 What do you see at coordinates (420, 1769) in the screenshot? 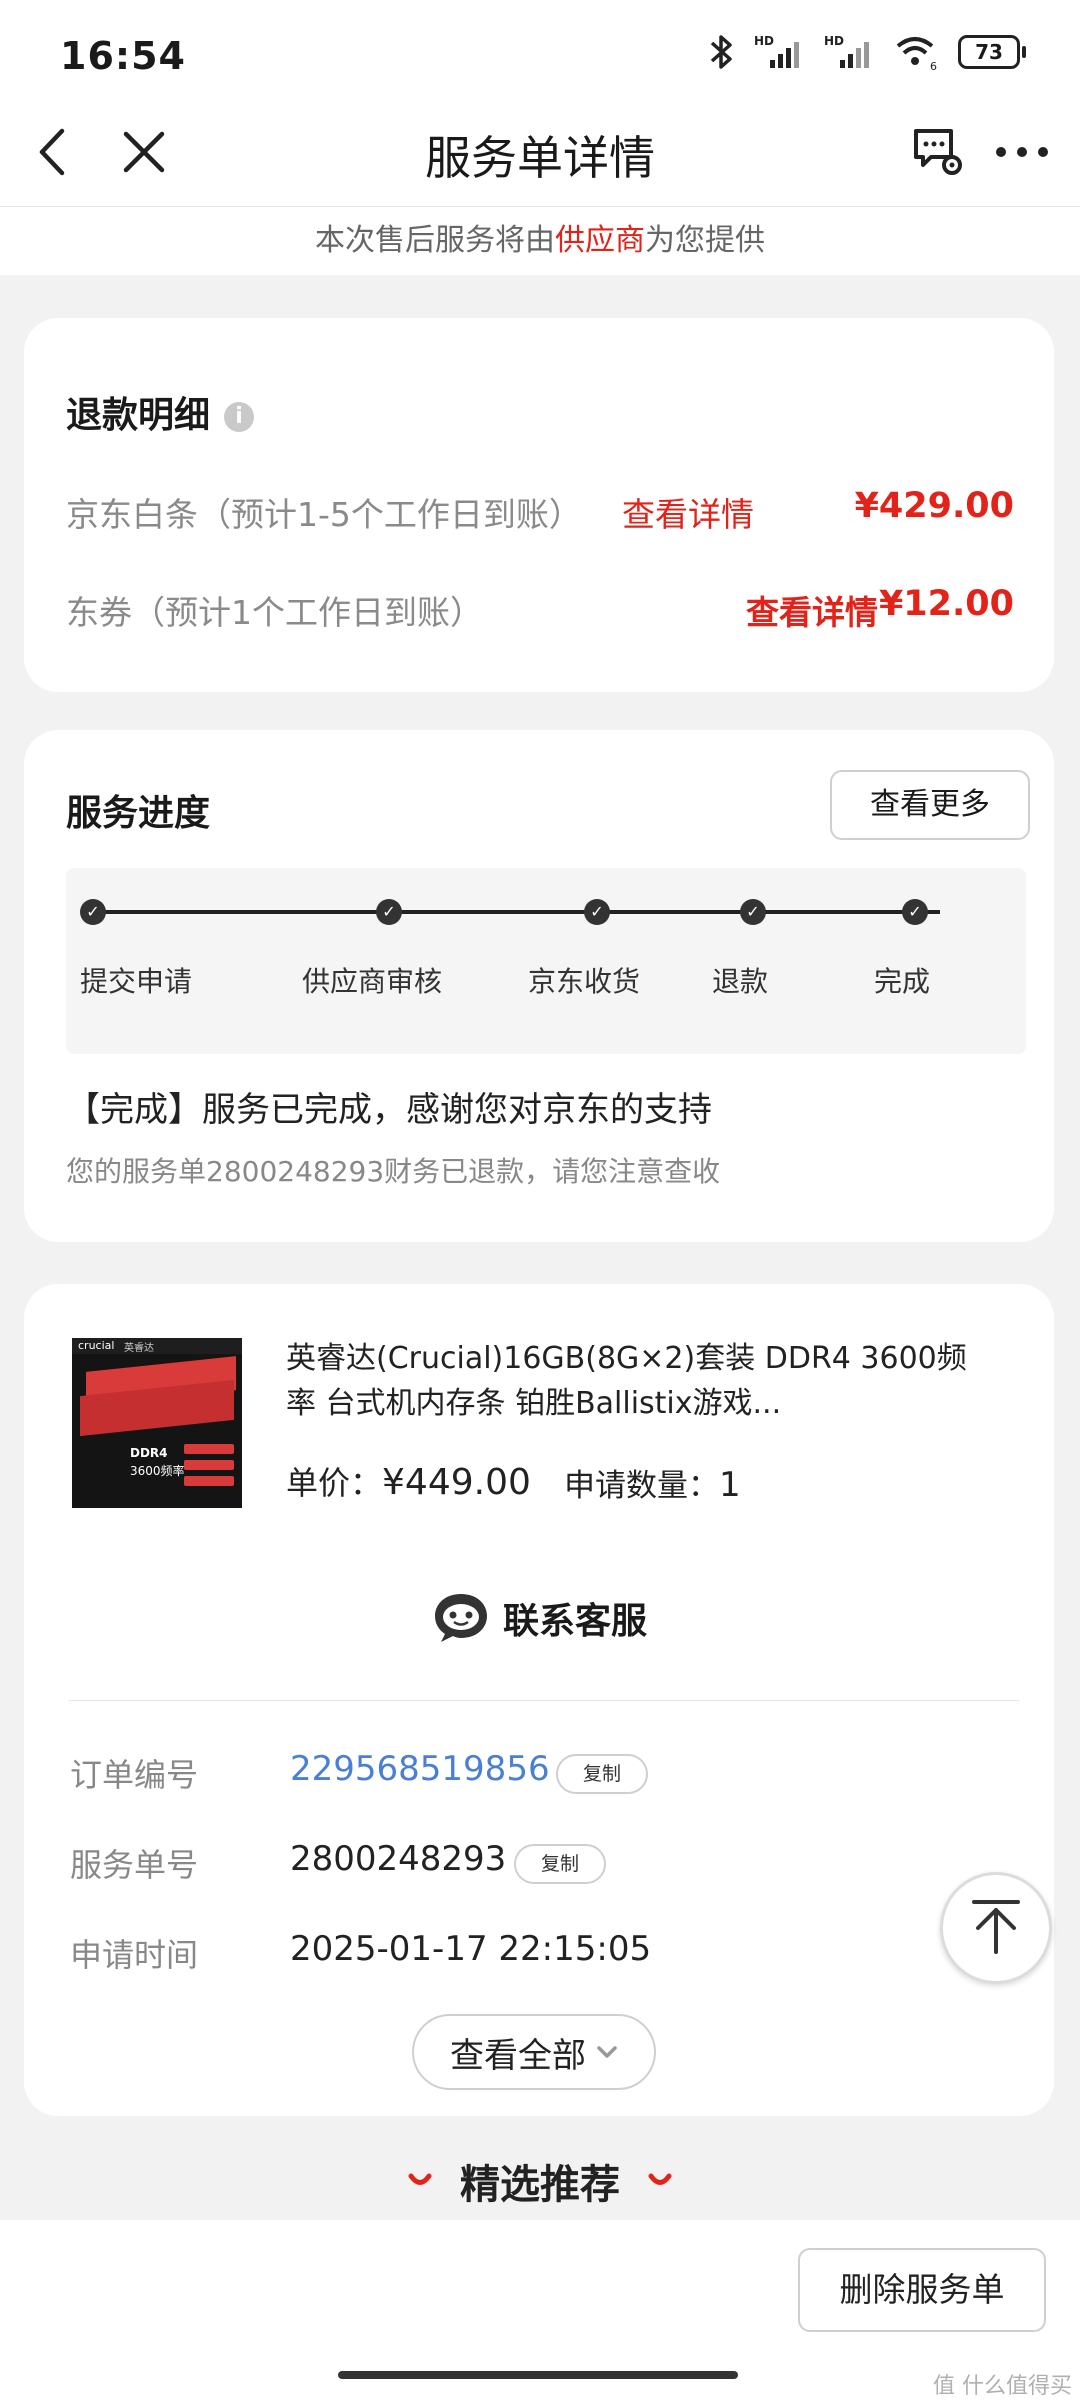
I see `order-number-value: 229568519856` at bounding box center [420, 1769].